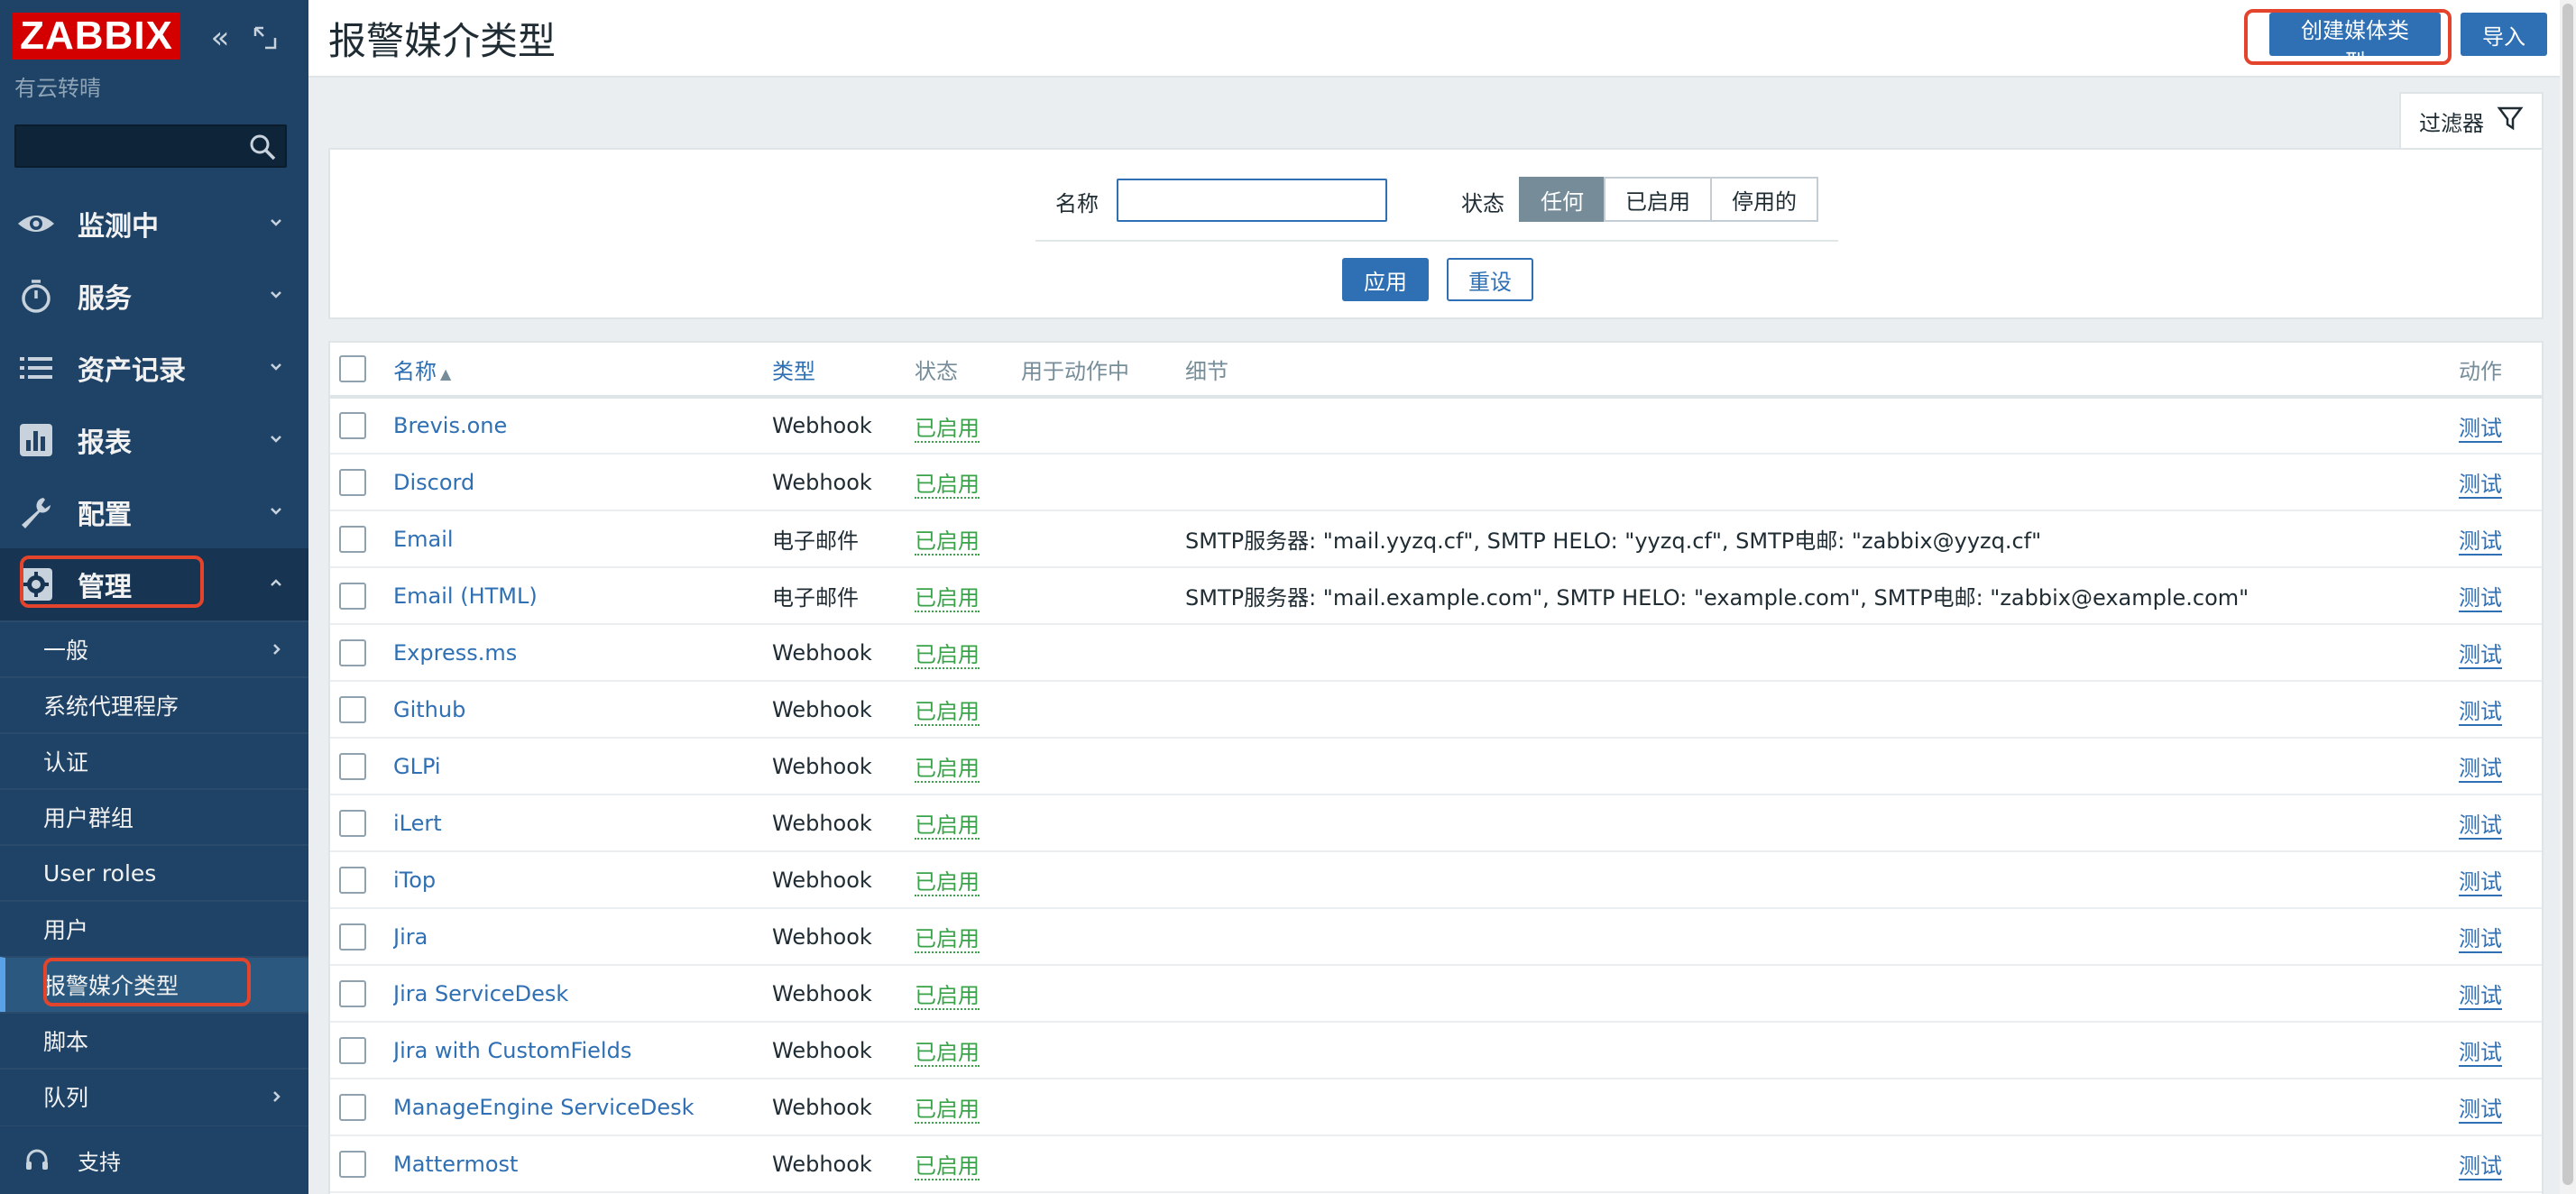  Describe the element at coordinates (1562, 199) in the screenshot. I see `state-option-any: 任何` at that location.